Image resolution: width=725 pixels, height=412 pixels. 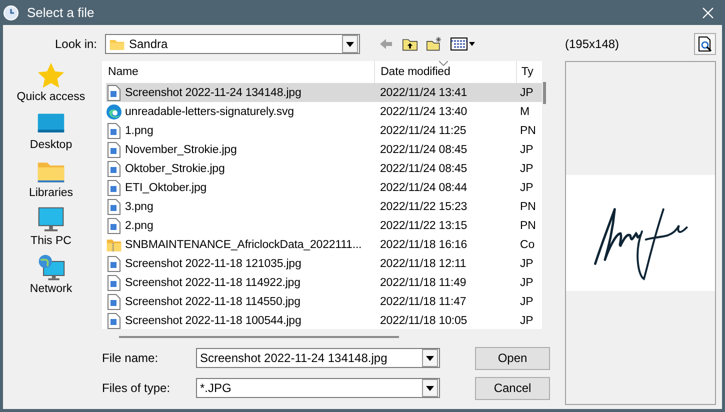 What do you see at coordinates (324, 206) in the screenshot?
I see `file-row: 3.png 2022/11/22 15:23 PN` at bounding box center [324, 206].